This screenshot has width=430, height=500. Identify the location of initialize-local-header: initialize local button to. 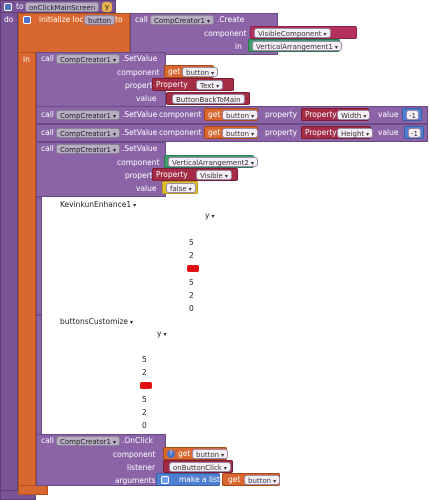
(74, 33).